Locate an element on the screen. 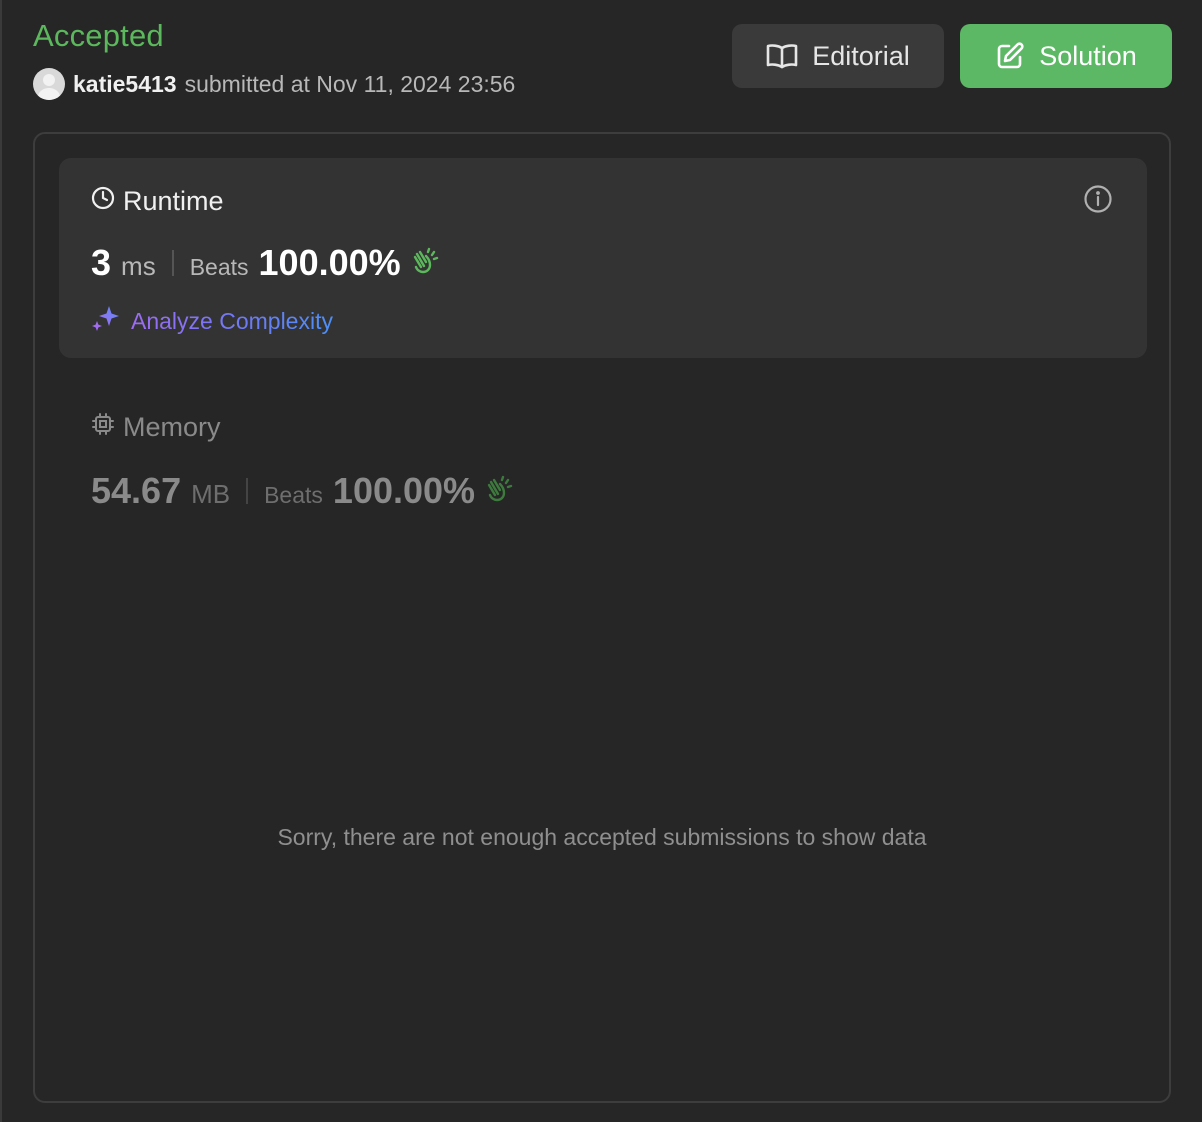  memory-beats-label: Beats is located at coordinates (293, 495).